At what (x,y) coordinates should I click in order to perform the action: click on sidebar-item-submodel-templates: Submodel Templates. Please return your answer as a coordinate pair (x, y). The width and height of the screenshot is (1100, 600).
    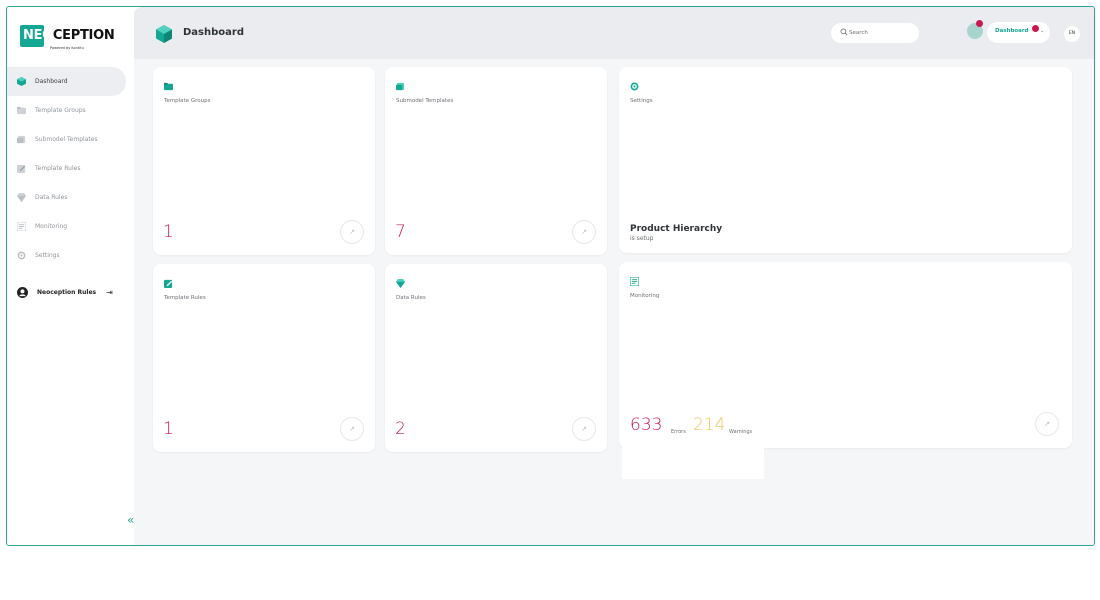
    Looking at the image, I should click on (66, 139).